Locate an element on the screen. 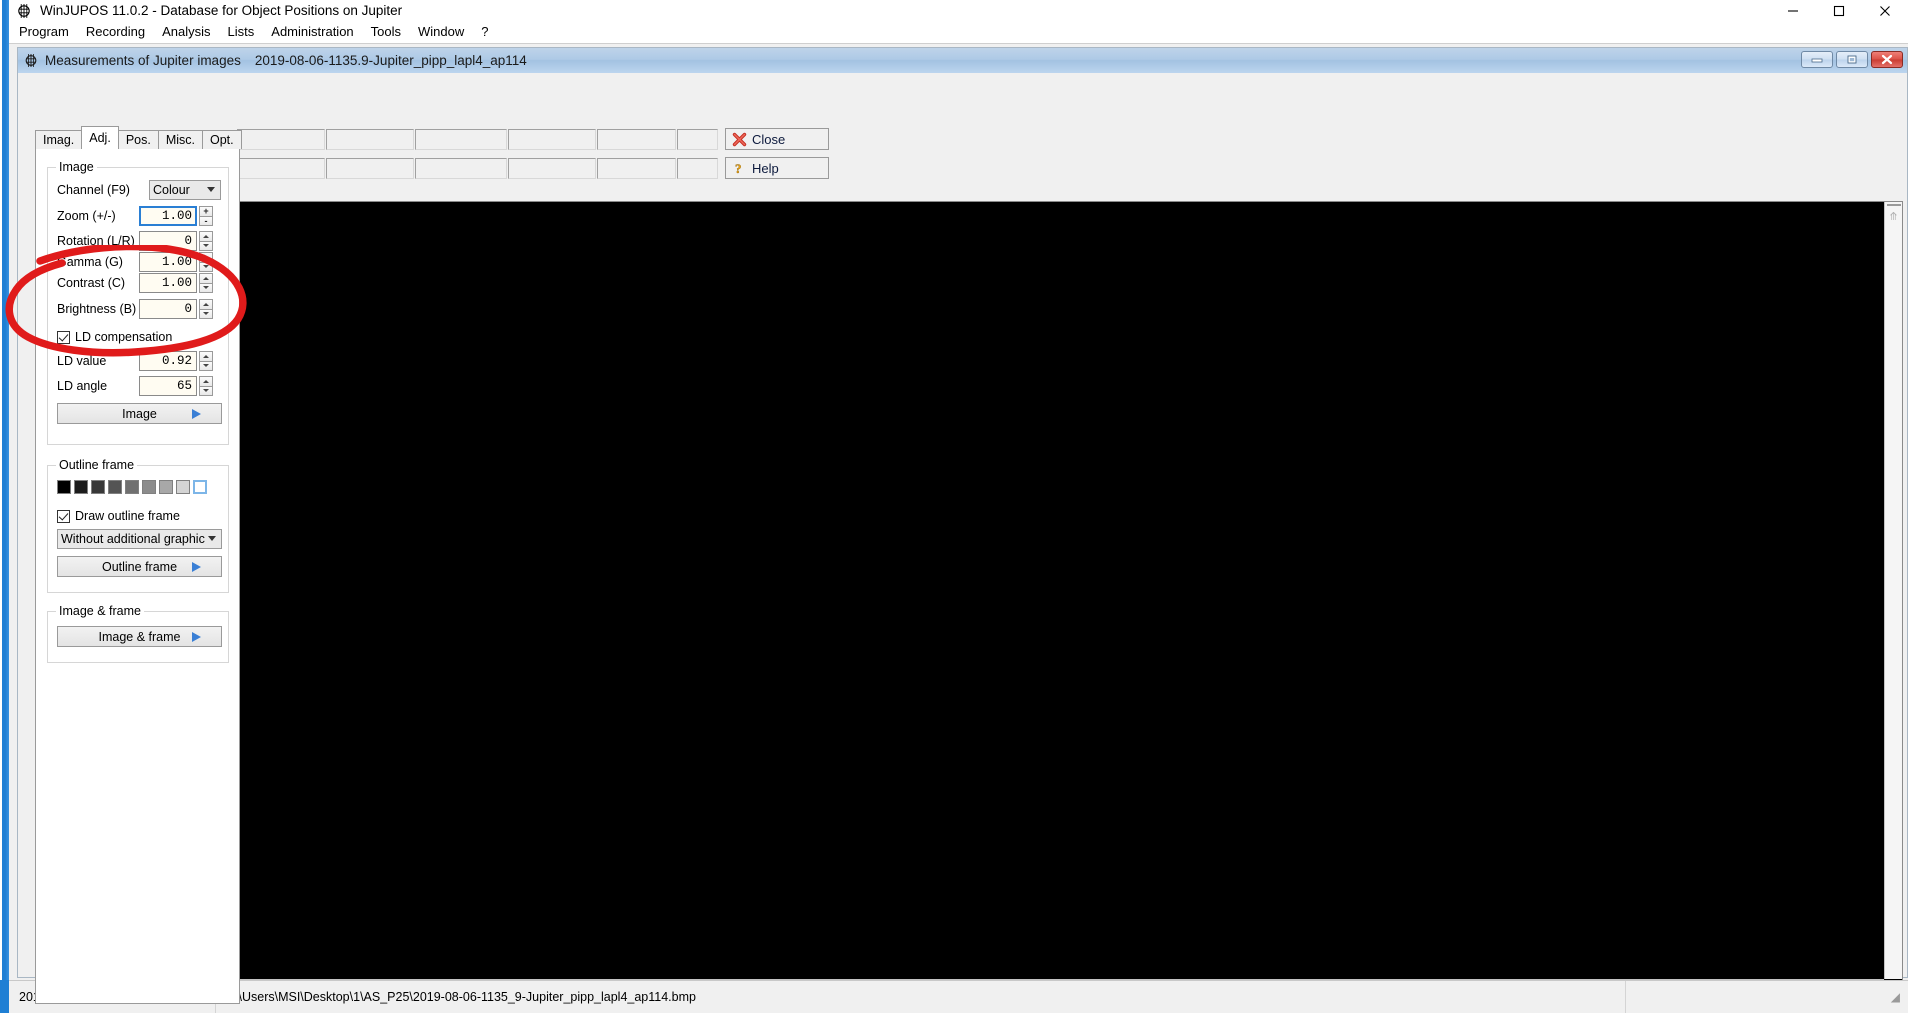 The image size is (1908, 1013). tab-opt: Opt. is located at coordinates (222, 139).